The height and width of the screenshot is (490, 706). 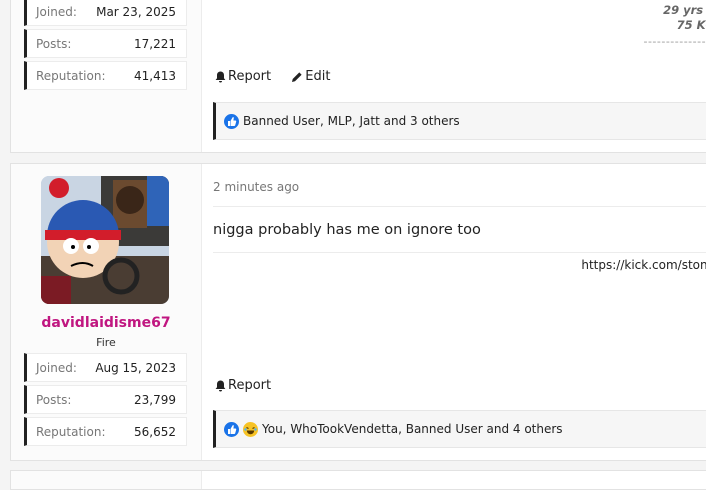 I want to click on avatar, so click(x=105, y=240).